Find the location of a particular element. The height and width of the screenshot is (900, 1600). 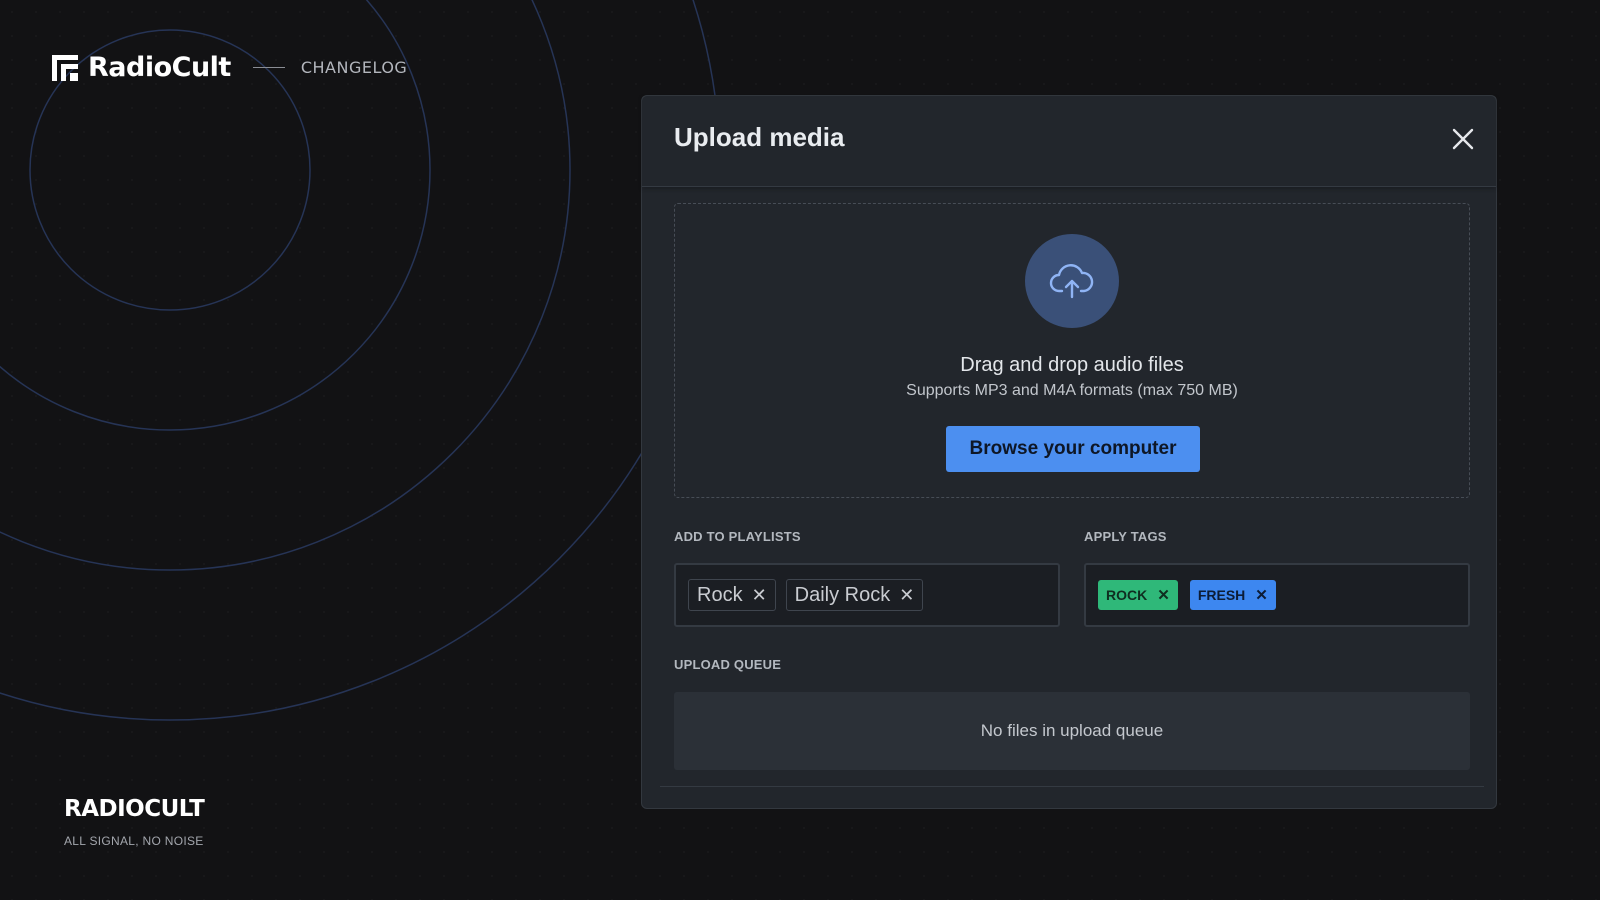

playlist-chip-daily-rock: Daily Rock ✕ is located at coordinates (854, 595).